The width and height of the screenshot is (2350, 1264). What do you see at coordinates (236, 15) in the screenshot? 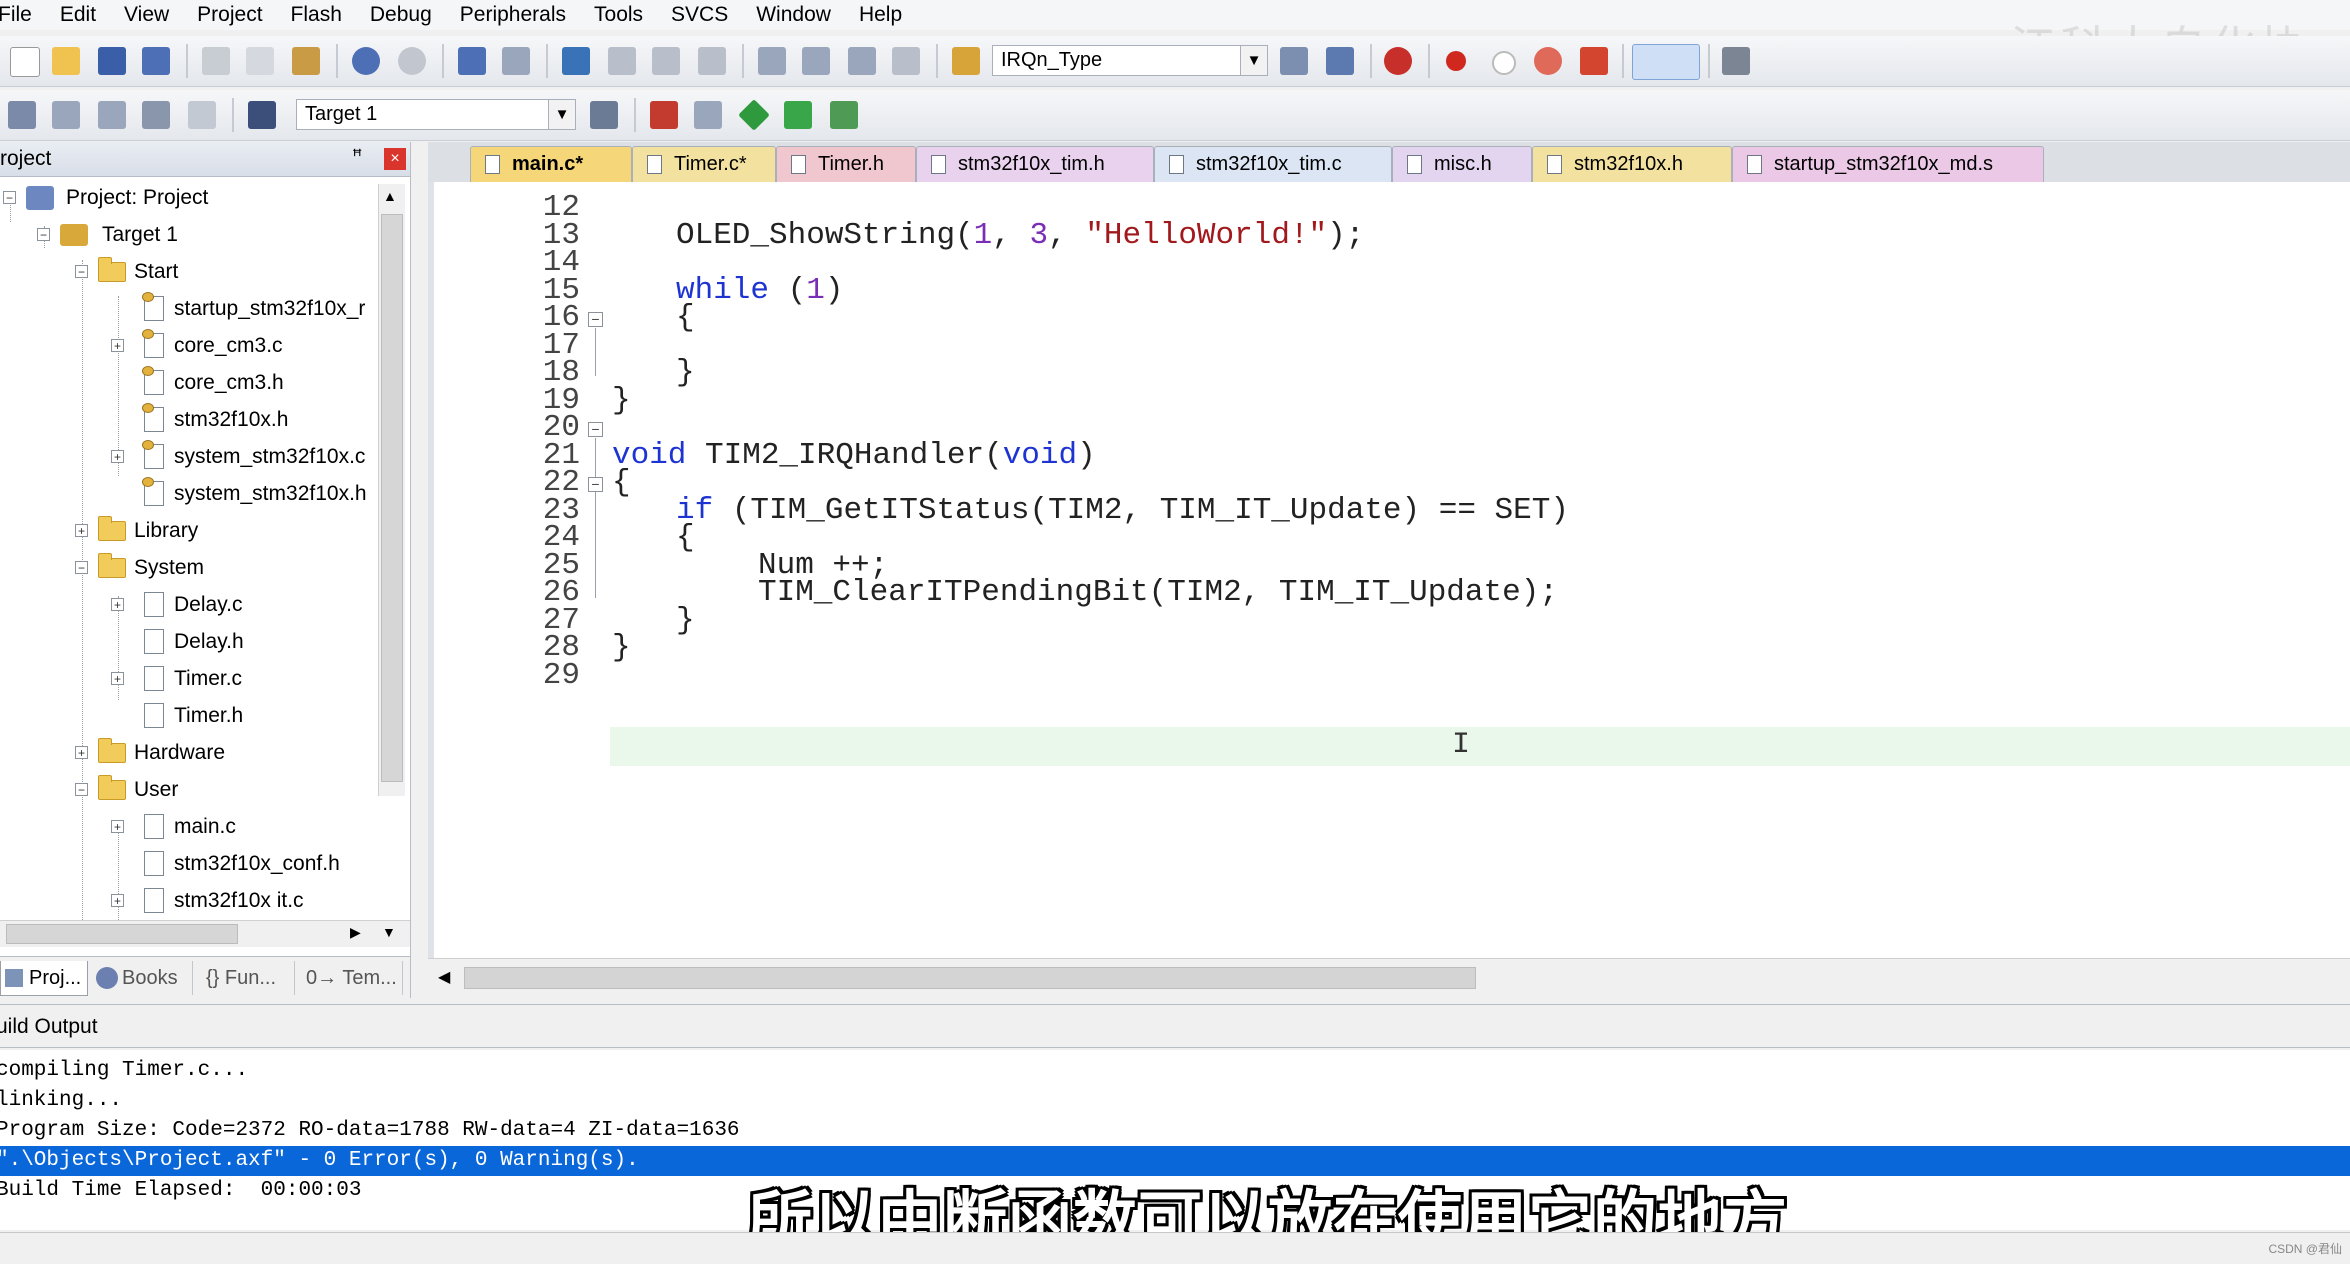
I see `menu-project: Project` at bounding box center [236, 15].